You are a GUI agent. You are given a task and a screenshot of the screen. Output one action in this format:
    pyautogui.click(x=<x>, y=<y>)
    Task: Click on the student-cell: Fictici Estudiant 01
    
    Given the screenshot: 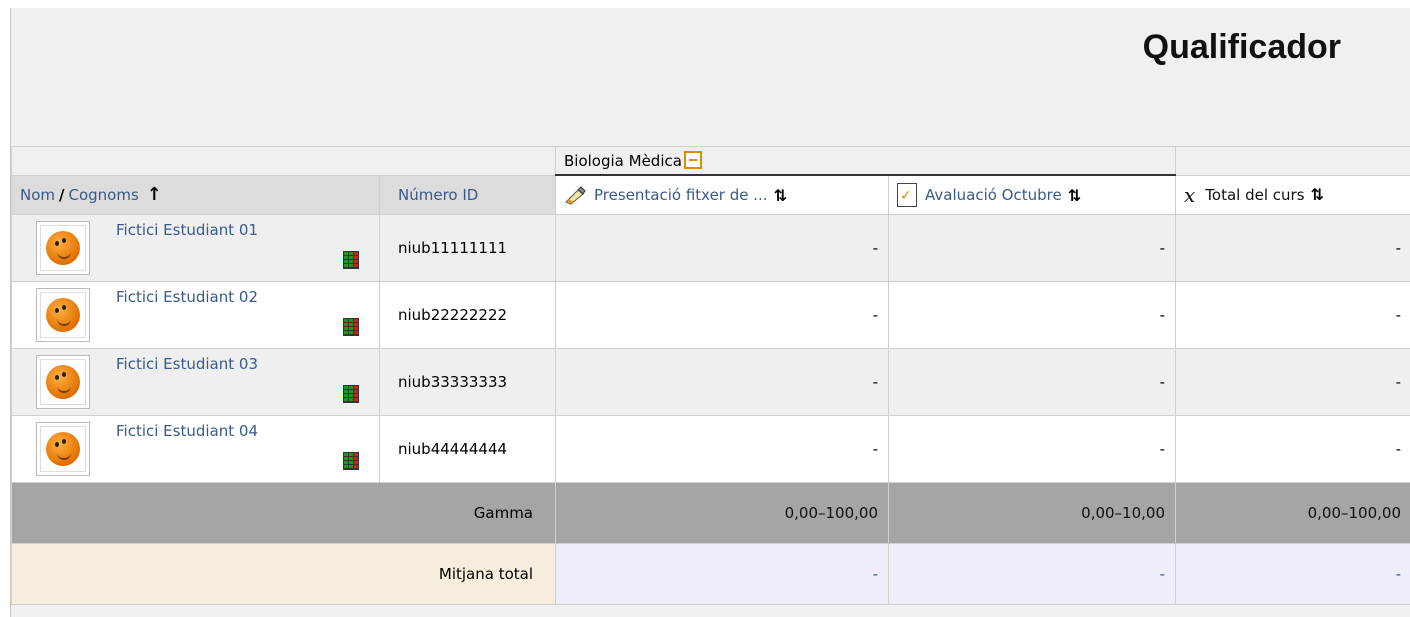 What is the action you would take?
    pyautogui.click(x=195, y=248)
    